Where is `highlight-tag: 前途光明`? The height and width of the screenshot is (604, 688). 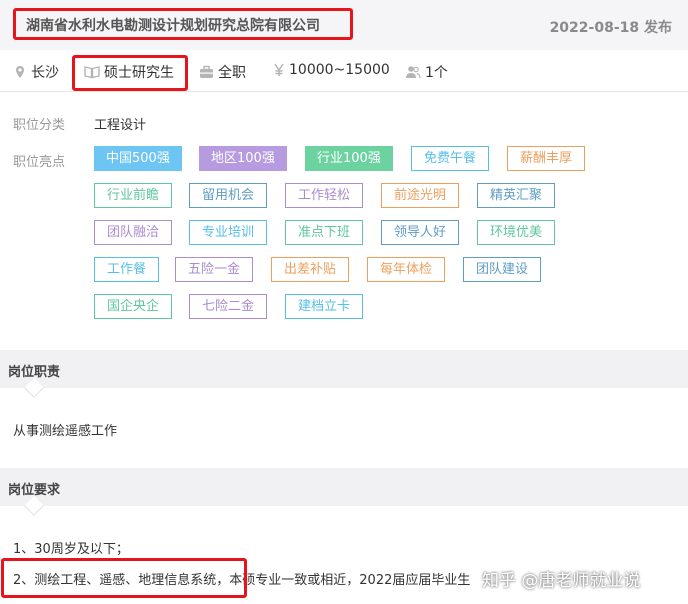
highlight-tag: 前途光明 is located at coordinates (420, 195).